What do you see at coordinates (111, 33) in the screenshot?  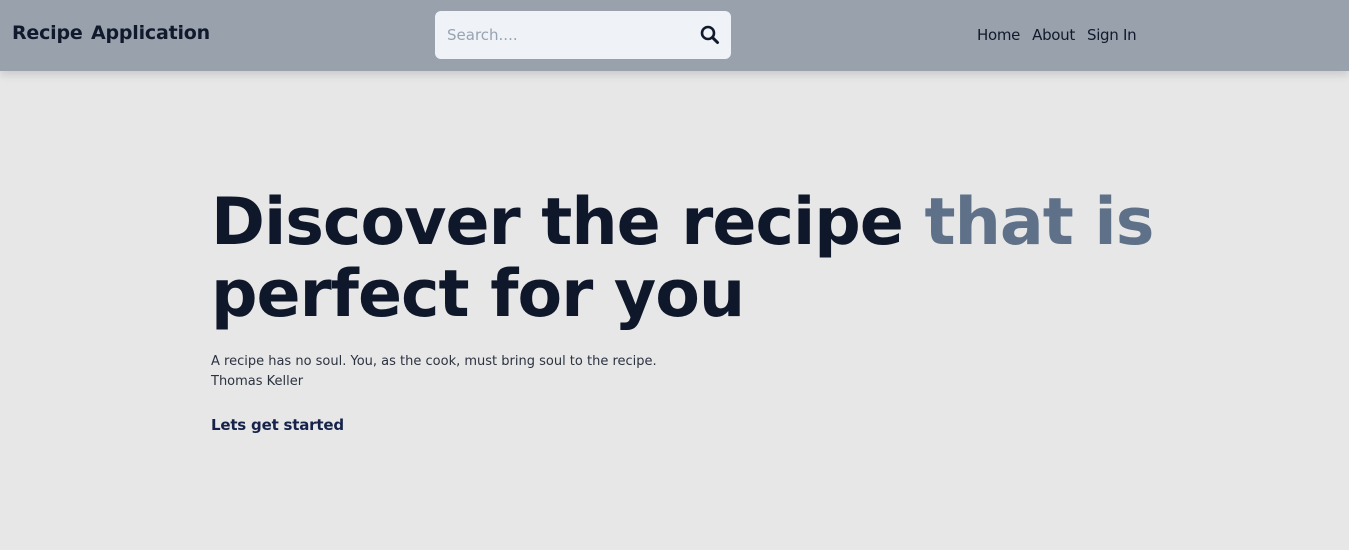 I see `brand-logo-text: Recipe Application` at bounding box center [111, 33].